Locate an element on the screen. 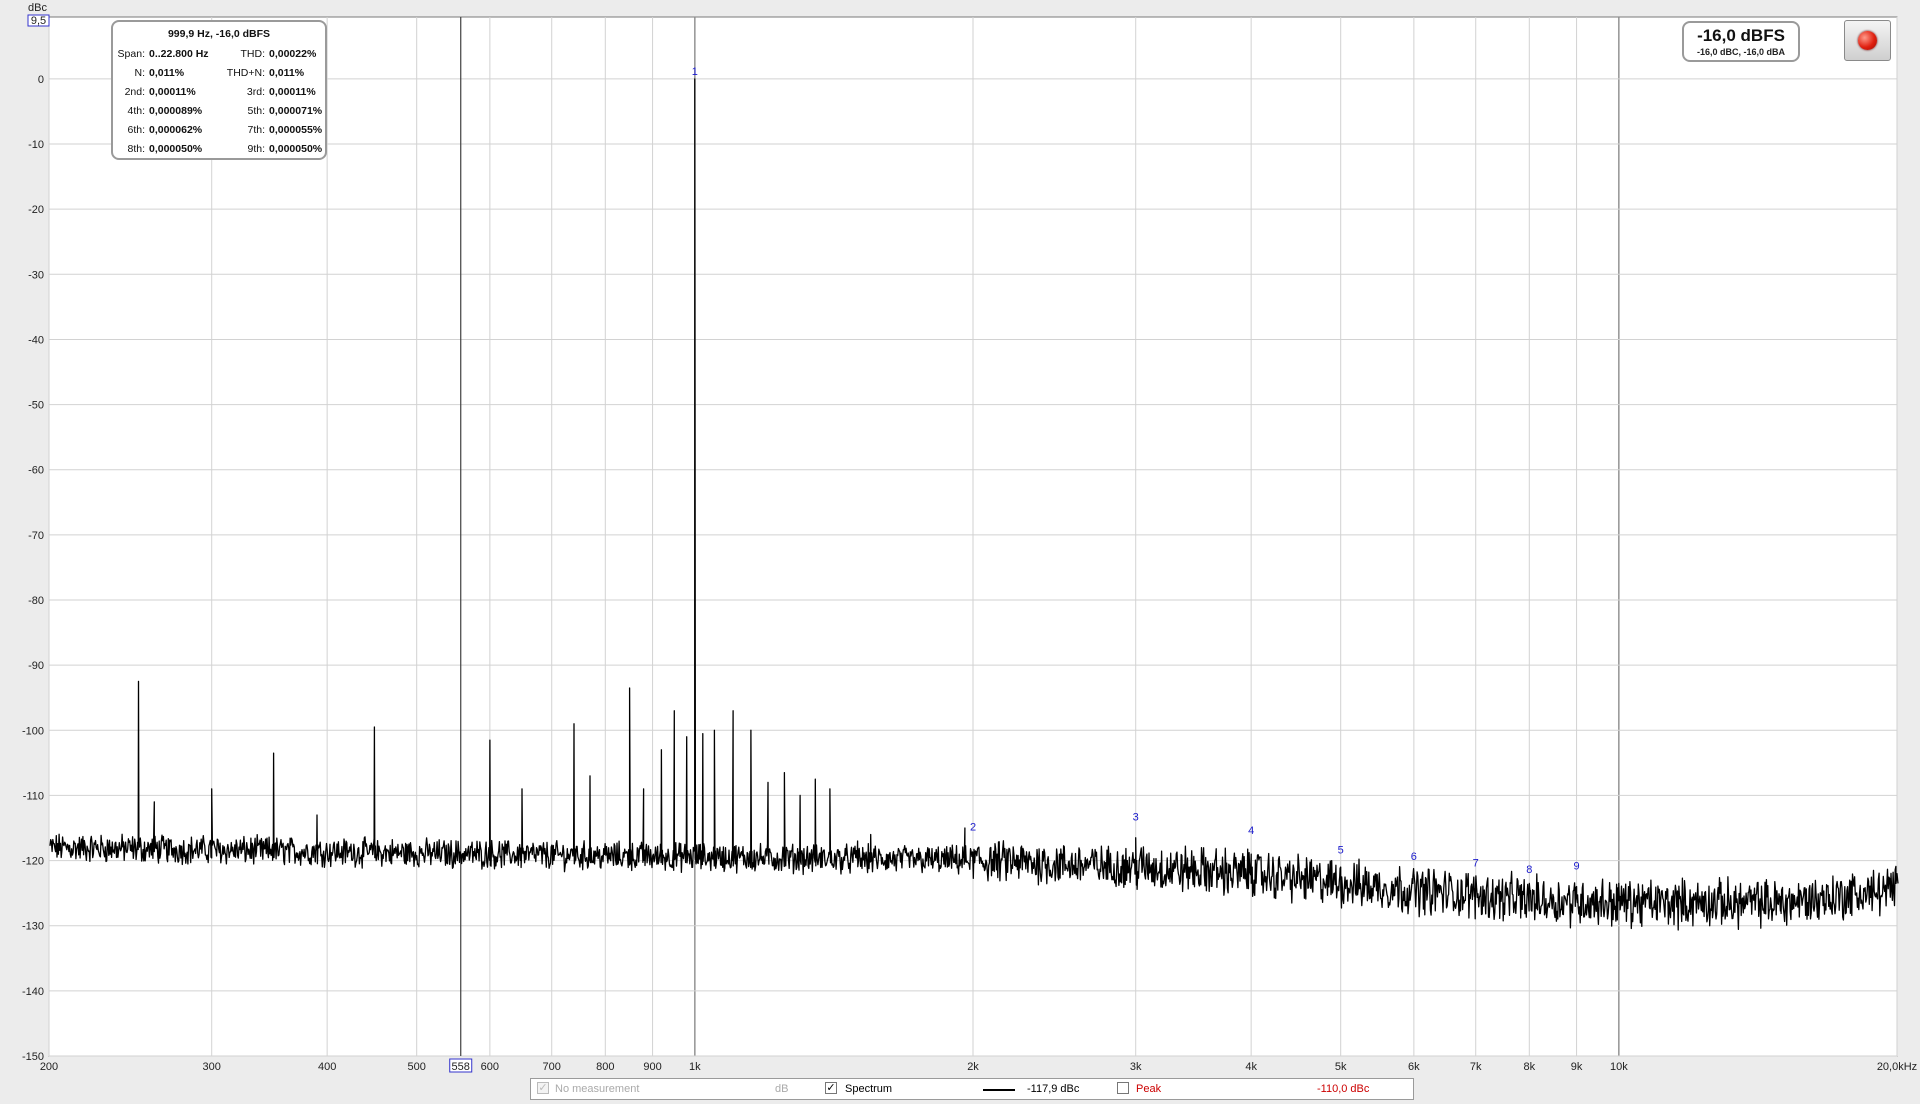  x-tick-label: 700 is located at coordinates (552, 1067).